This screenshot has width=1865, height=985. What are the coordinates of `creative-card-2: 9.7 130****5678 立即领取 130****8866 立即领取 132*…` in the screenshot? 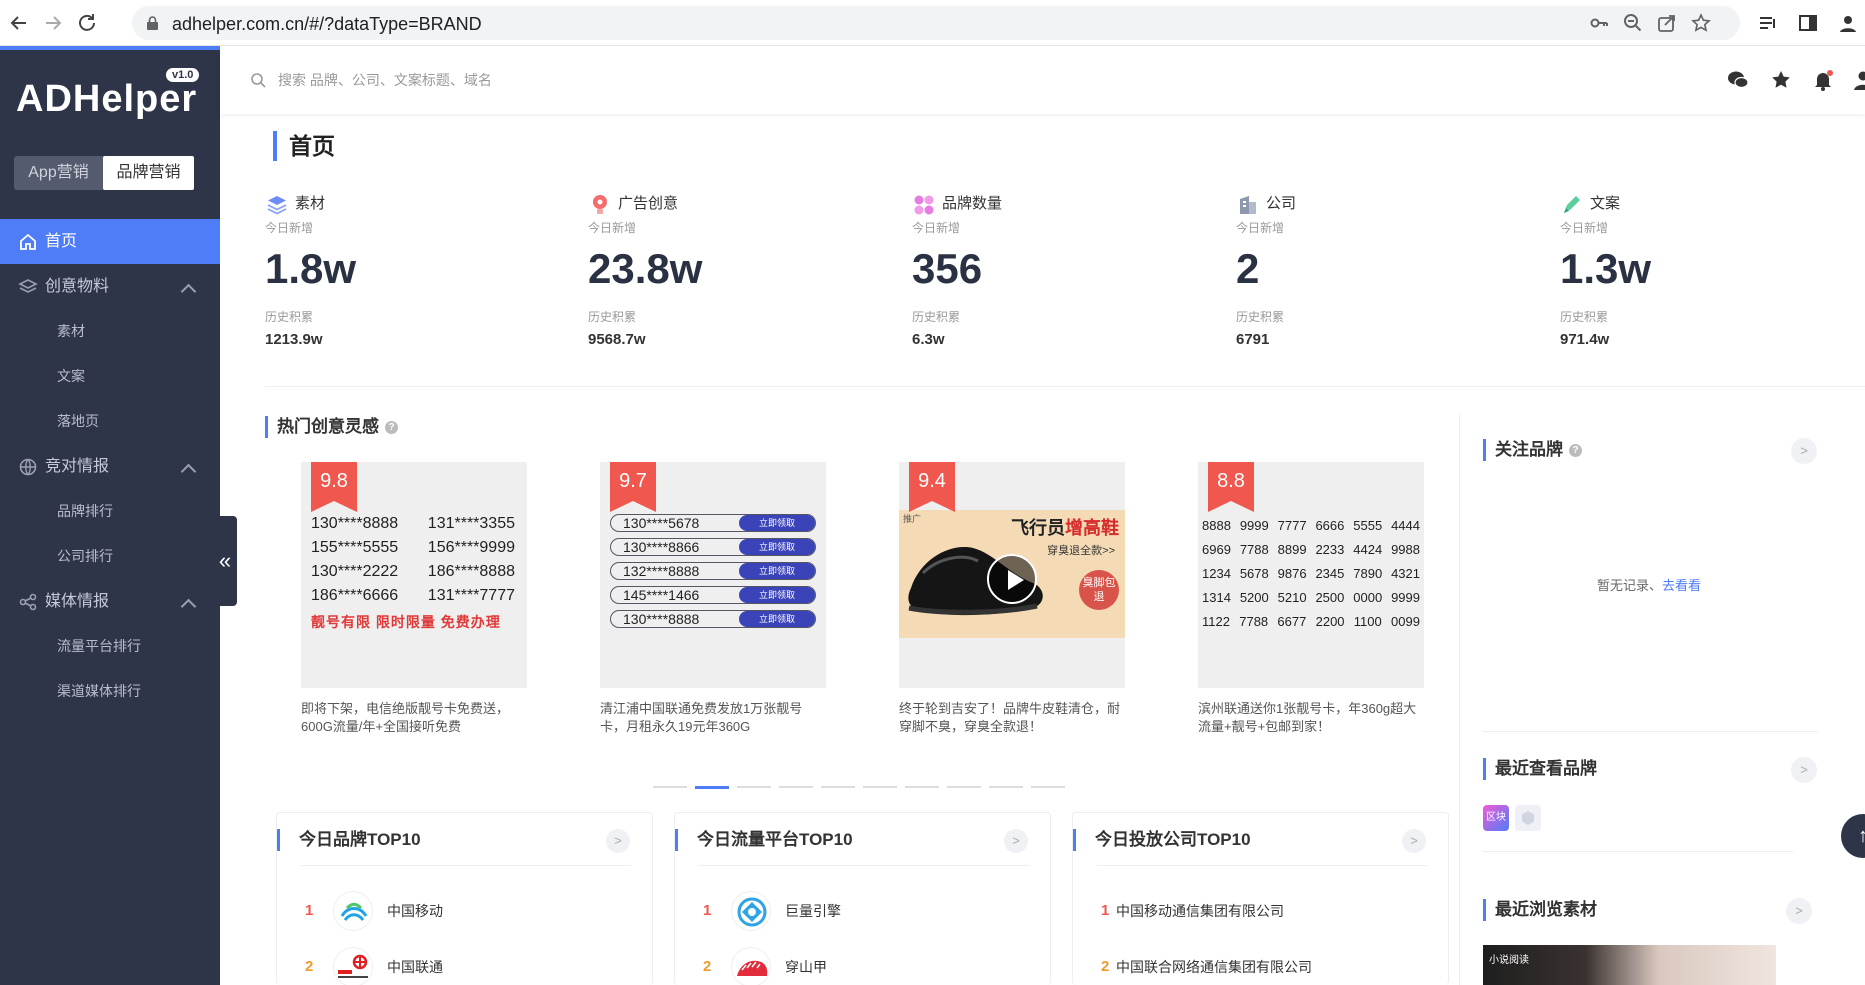 It's located at (713, 599).